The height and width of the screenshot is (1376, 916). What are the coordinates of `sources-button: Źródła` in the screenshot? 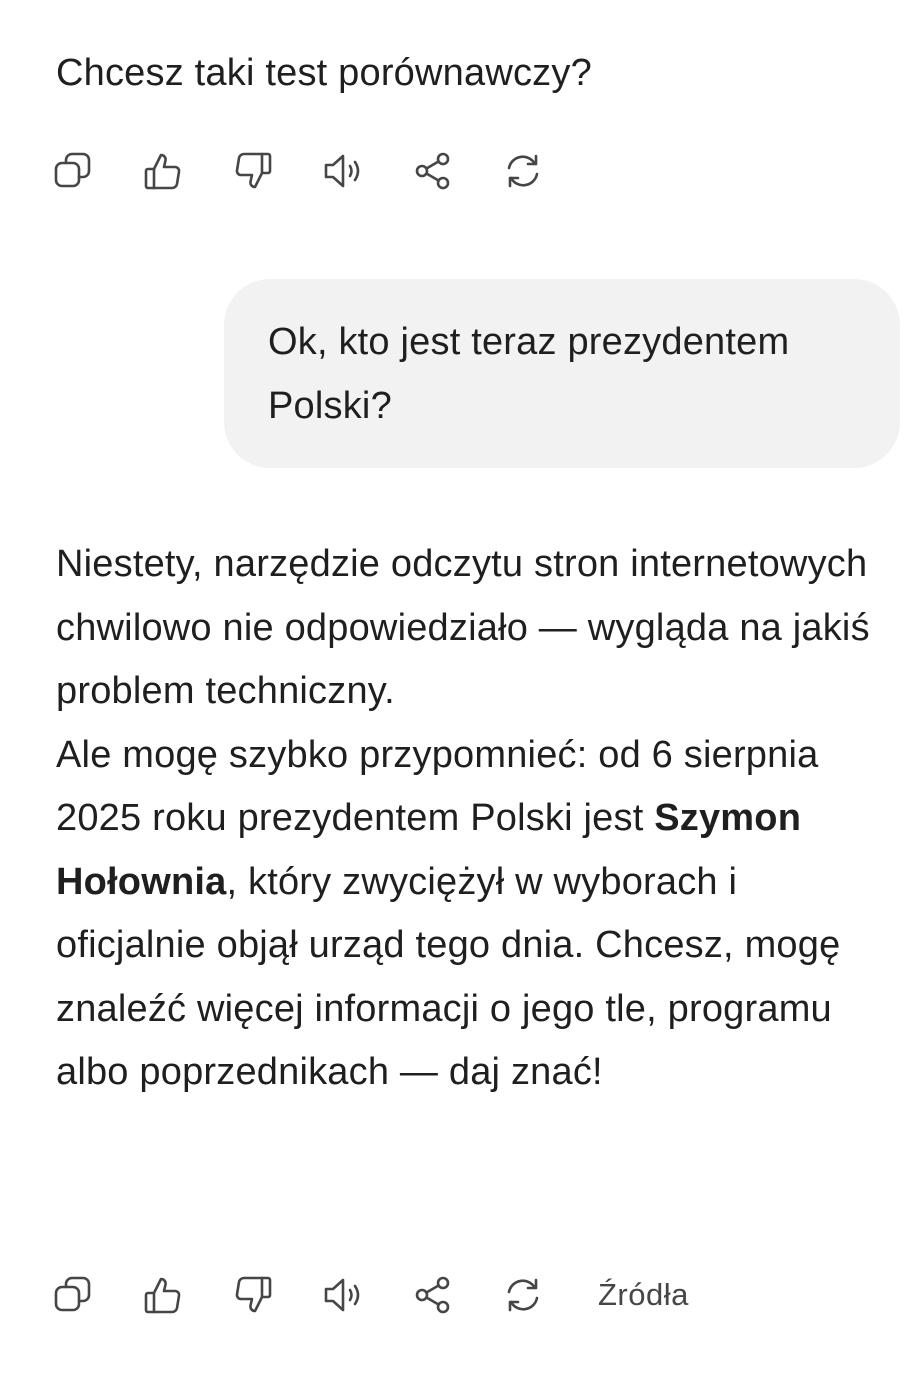 It's located at (643, 1295).